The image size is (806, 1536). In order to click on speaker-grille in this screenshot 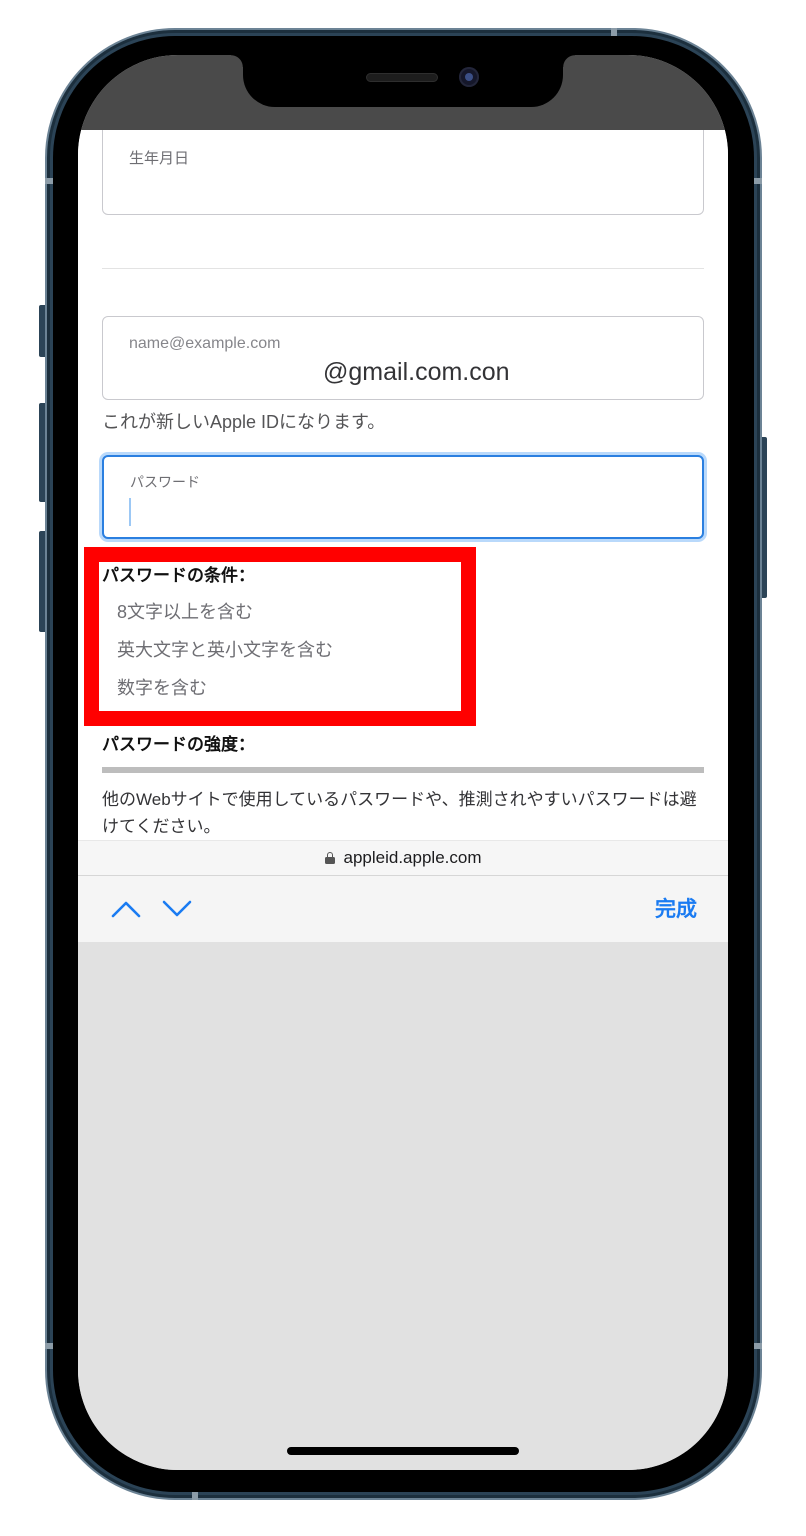, I will do `click(402, 77)`.